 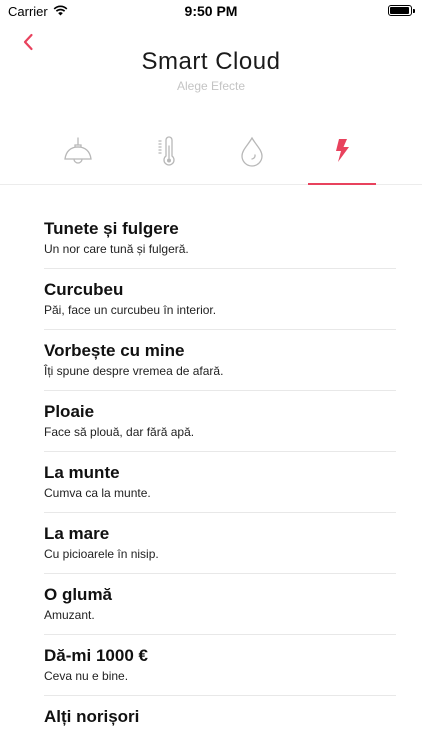 What do you see at coordinates (220, 604) in the screenshot?
I see `list-item: O glumă Amuzant.` at bounding box center [220, 604].